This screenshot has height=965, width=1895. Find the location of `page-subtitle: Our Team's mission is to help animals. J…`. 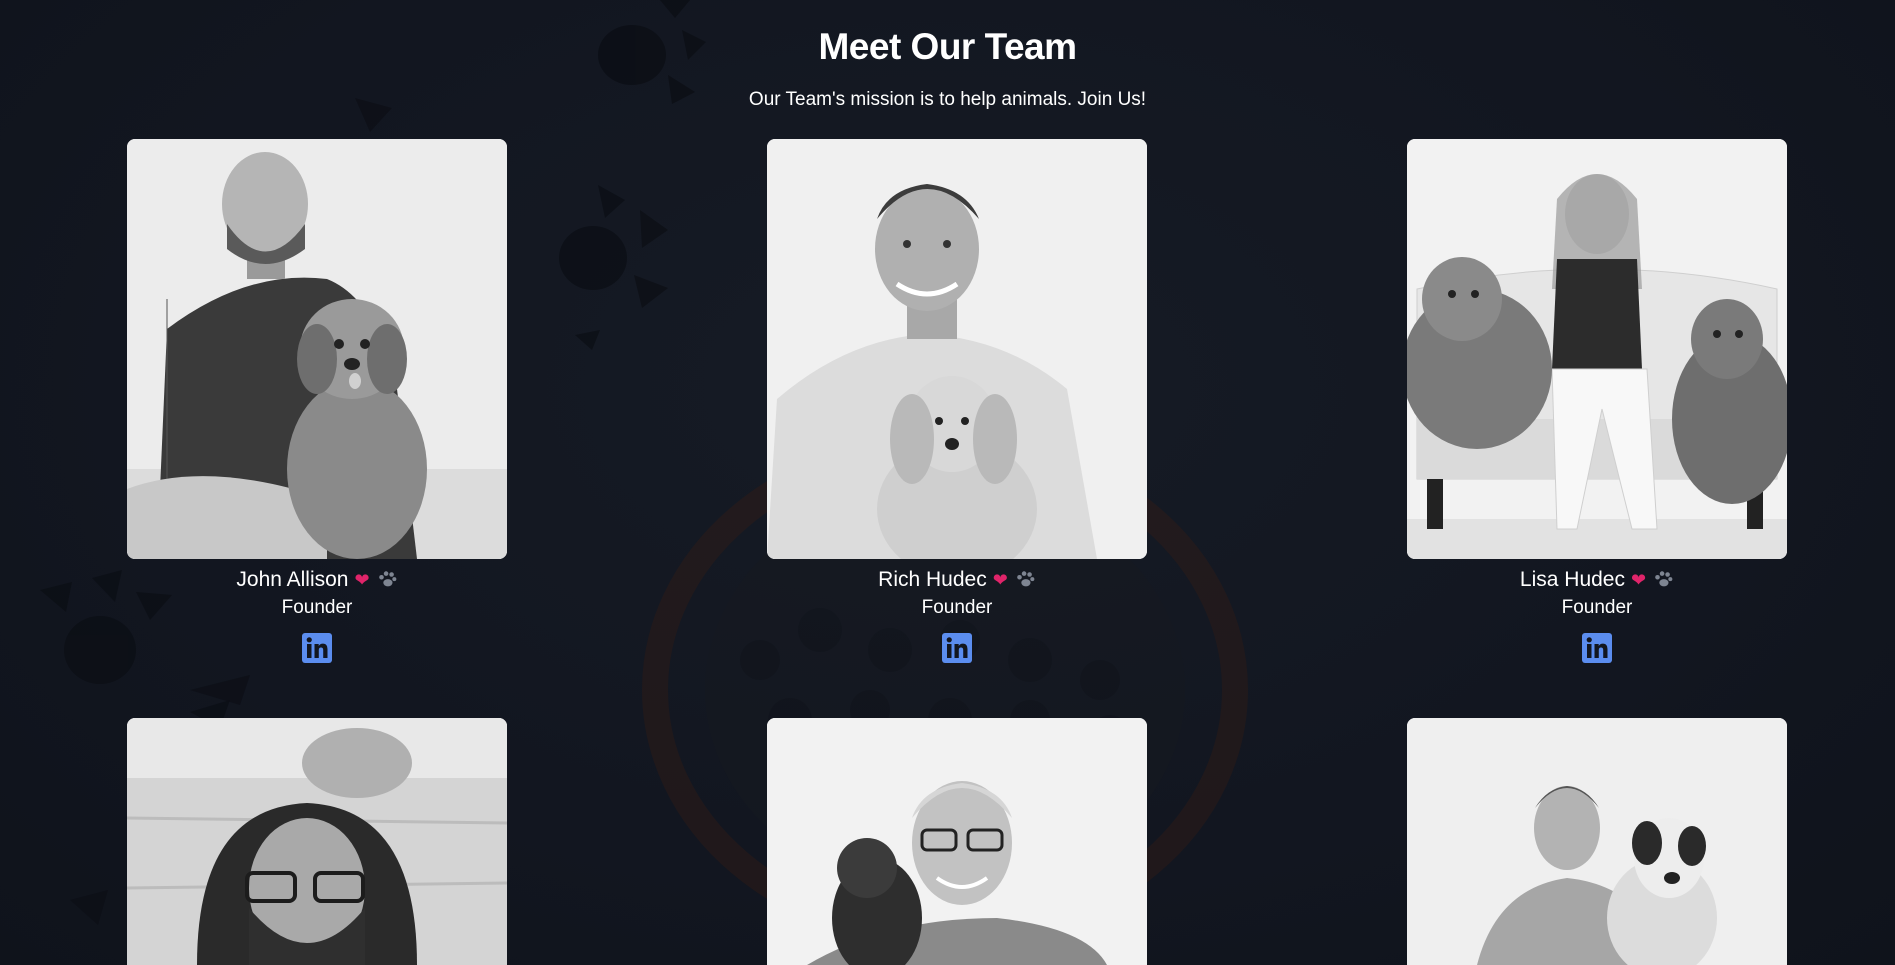

page-subtitle: Our Team's mission is to help animals. J… is located at coordinates (947, 99).